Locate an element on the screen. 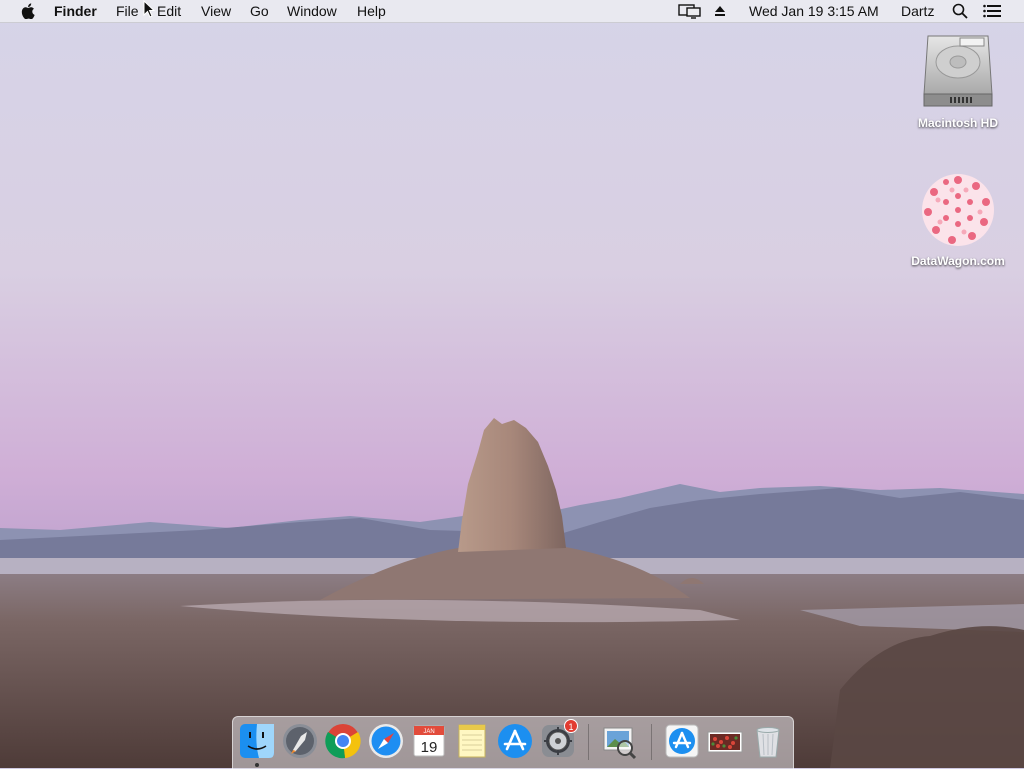 This screenshot has height=769, width=1024. menu-file: File is located at coordinates (127, 11).